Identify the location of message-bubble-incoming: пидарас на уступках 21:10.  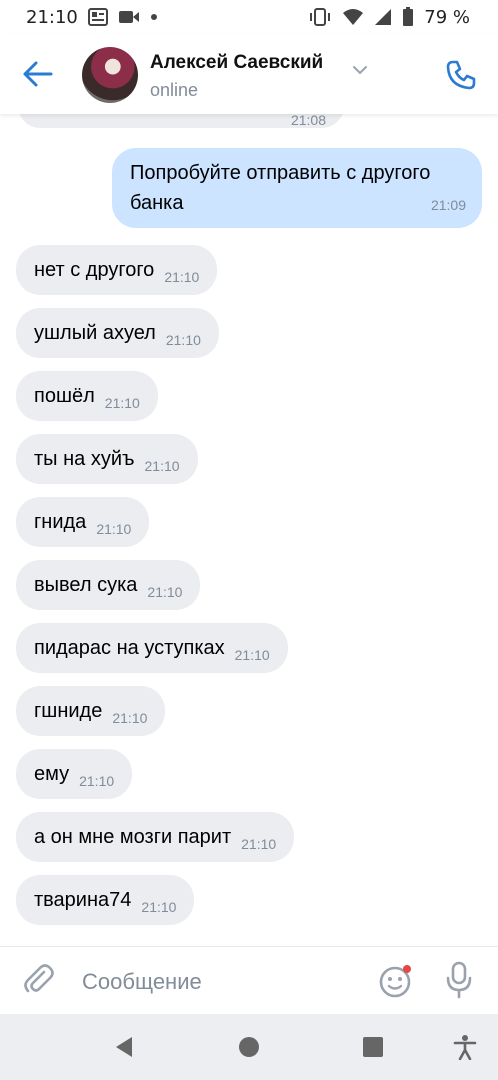
(152, 648).